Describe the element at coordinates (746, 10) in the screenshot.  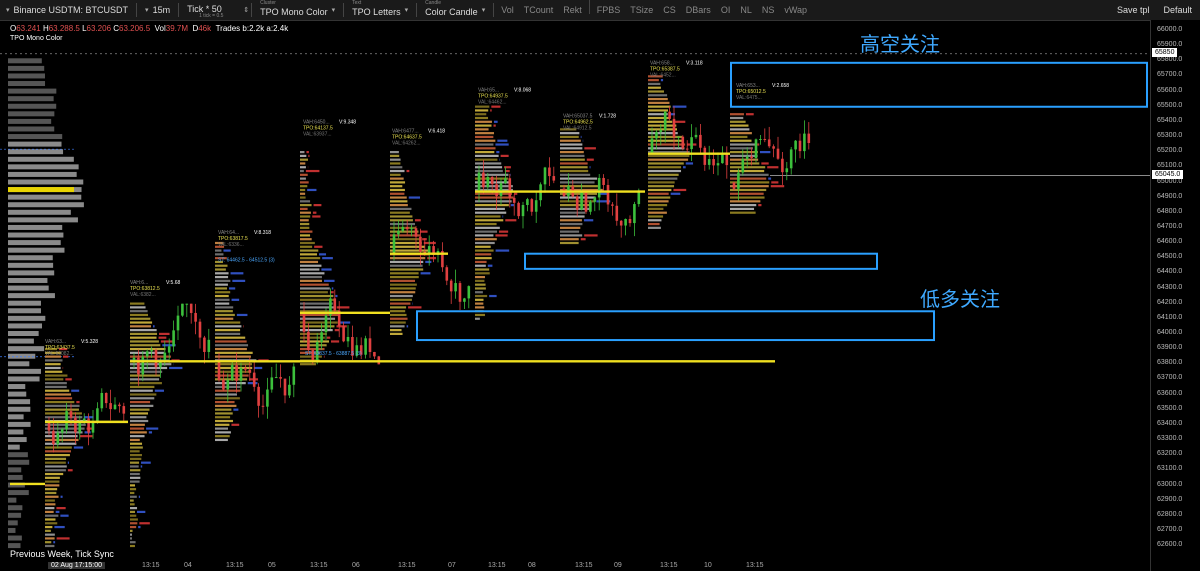
I see `toggle-nl: NL` at that location.